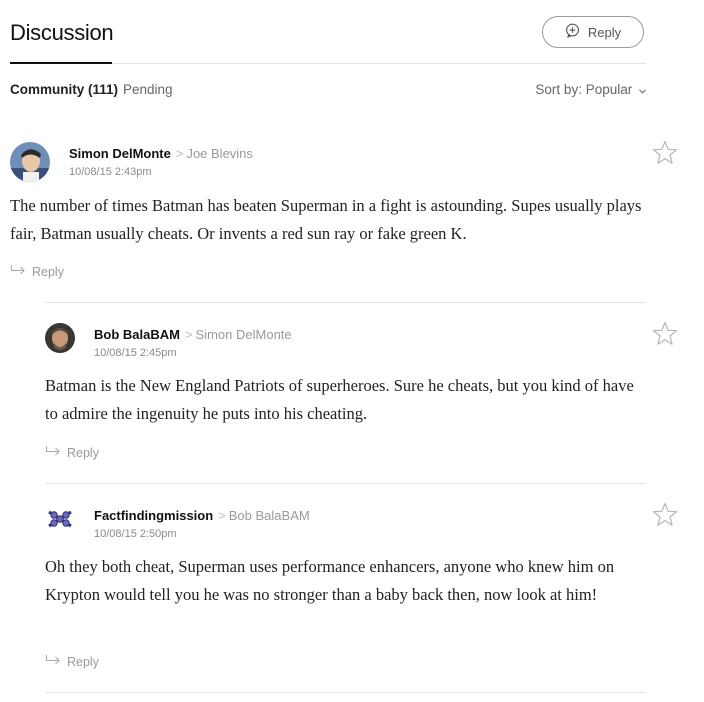 This screenshot has height=702, width=704. Describe the element at coordinates (61, 63) in the screenshot. I see `title-underline` at that location.